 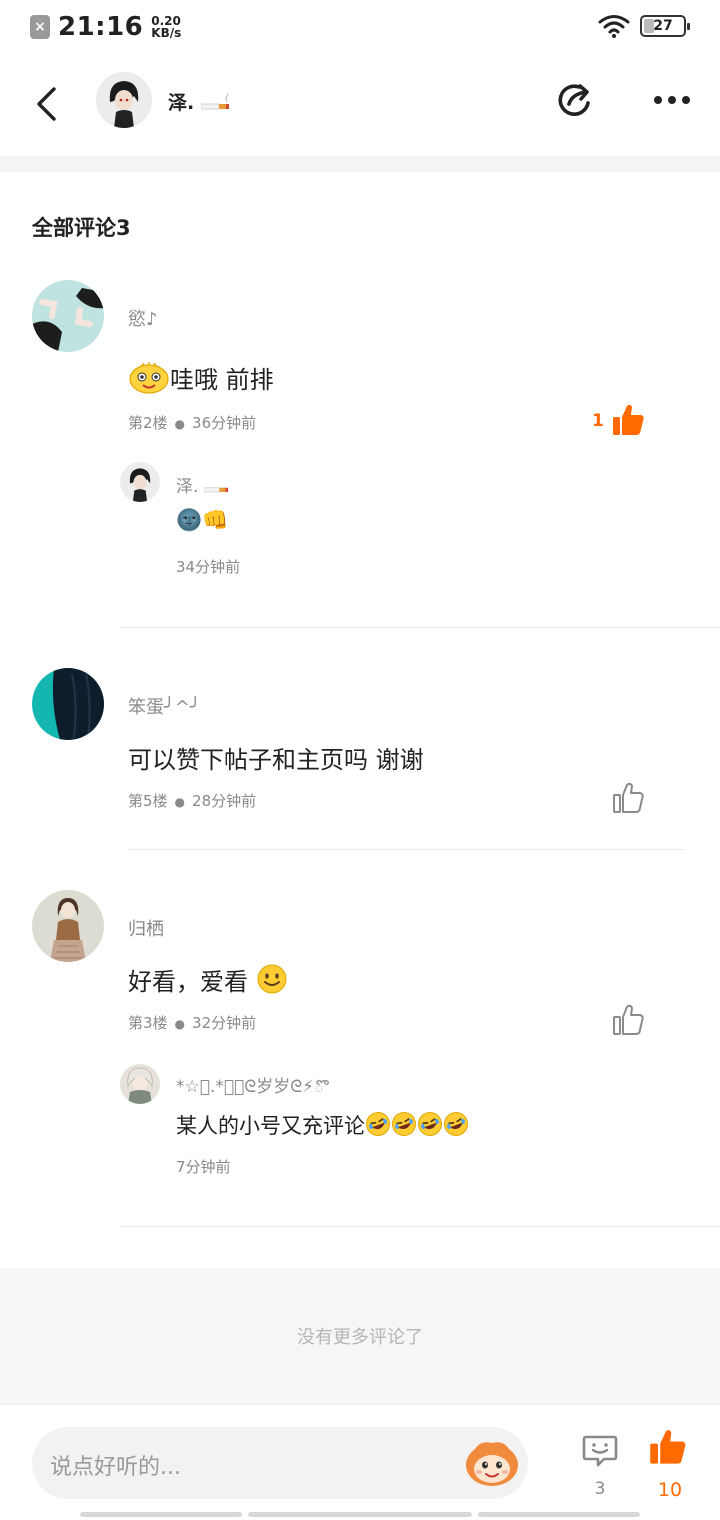 What do you see at coordinates (101, 27) in the screenshot?
I see `status-time: 21:16` at bounding box center [101, 27].